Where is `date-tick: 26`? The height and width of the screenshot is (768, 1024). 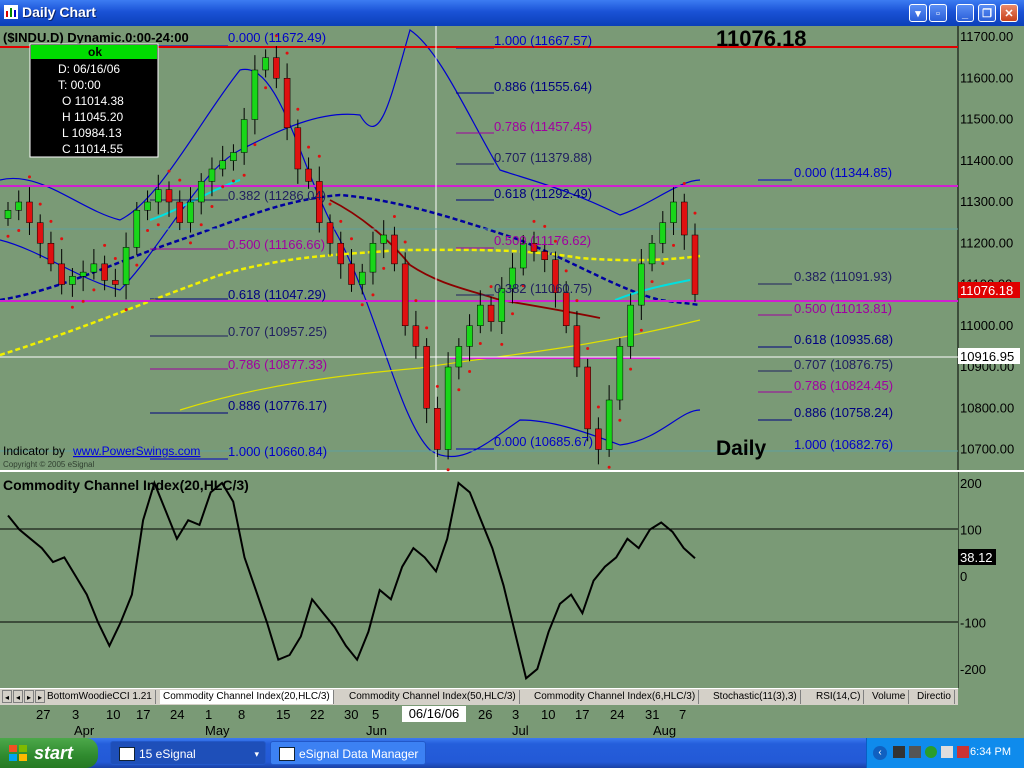 date-tick: 26 is located at coordinates (485, 714).